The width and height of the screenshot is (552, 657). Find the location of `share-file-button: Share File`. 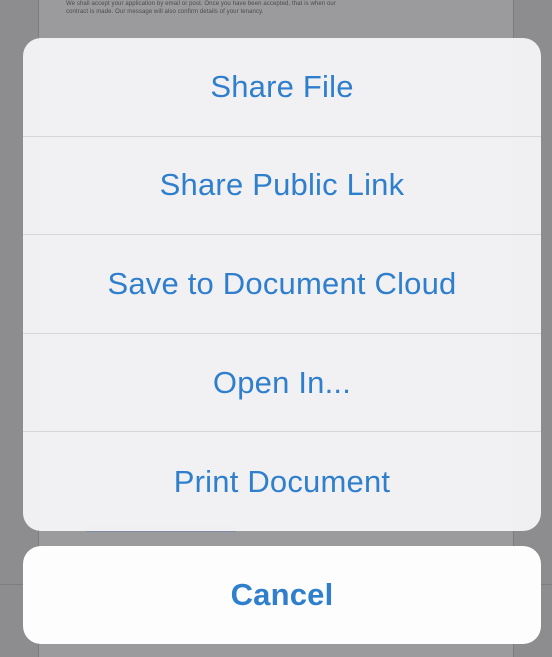

share-file-button: Share File is located at coordinates (282, 87).